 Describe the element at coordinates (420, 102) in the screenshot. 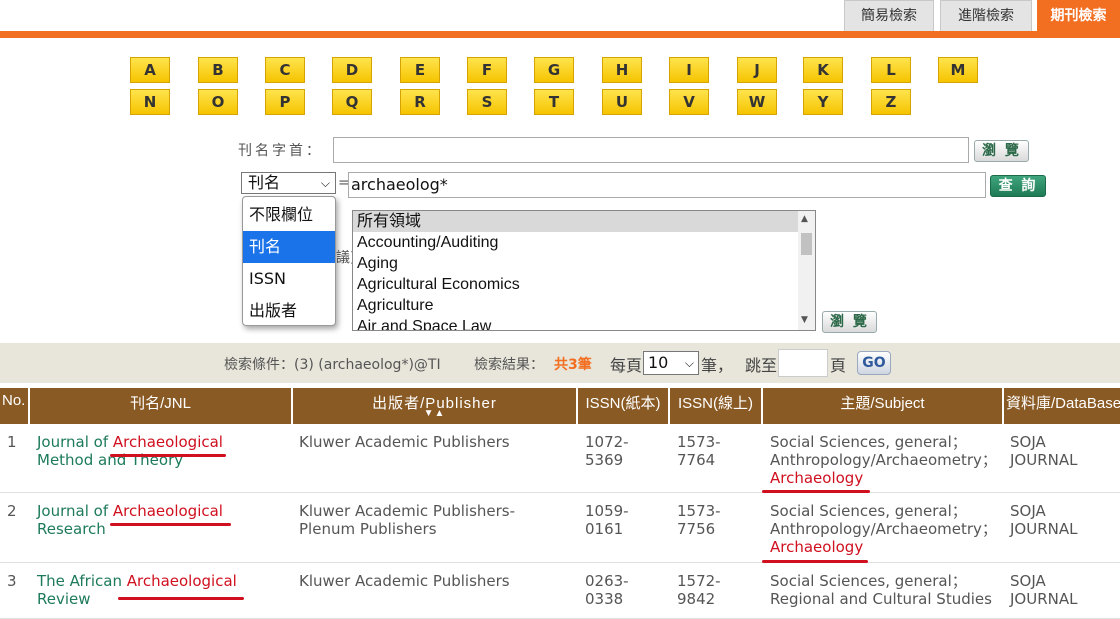

I see `letter-button-r: R` at that location.